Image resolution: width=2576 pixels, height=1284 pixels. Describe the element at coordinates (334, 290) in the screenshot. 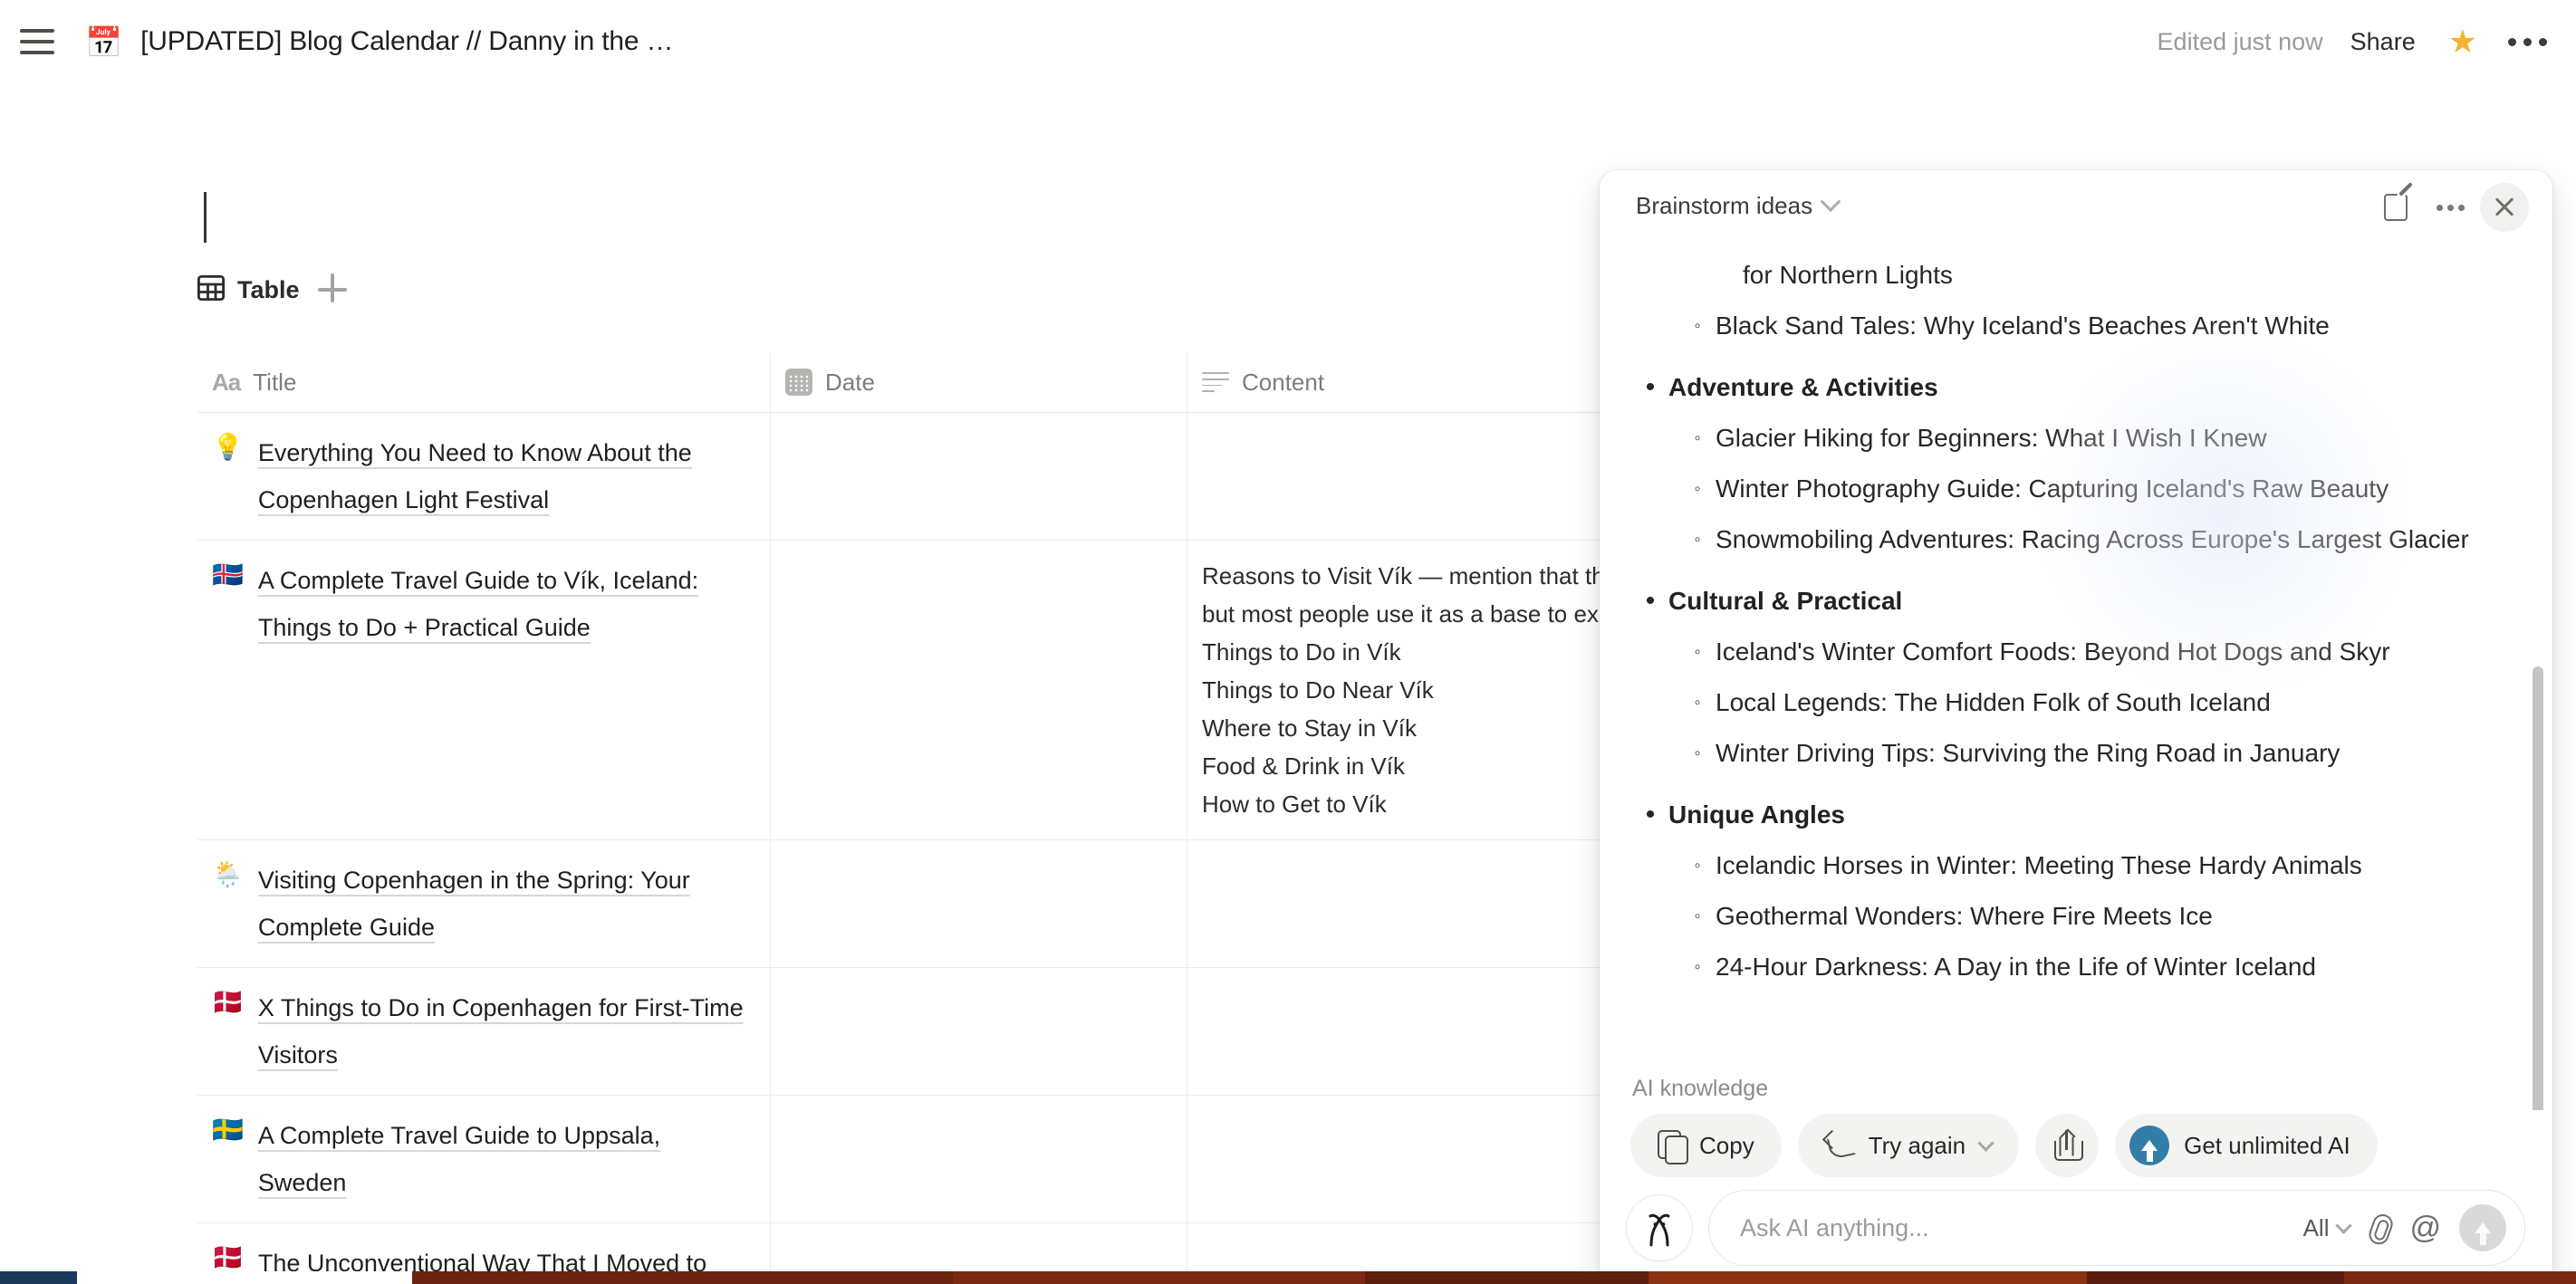

I see `add-view-button` at that location.